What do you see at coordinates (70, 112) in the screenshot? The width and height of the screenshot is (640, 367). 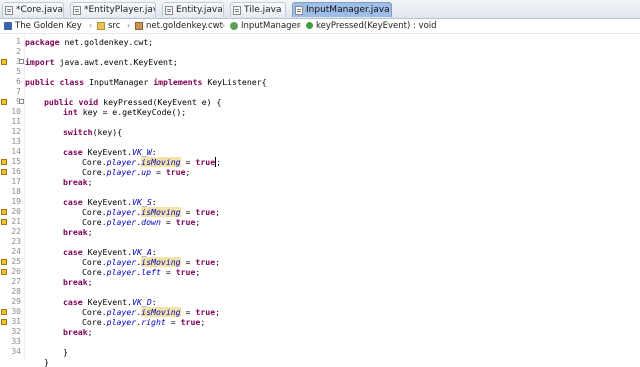 I see `keyword: int` at bounding box center [70, 112].